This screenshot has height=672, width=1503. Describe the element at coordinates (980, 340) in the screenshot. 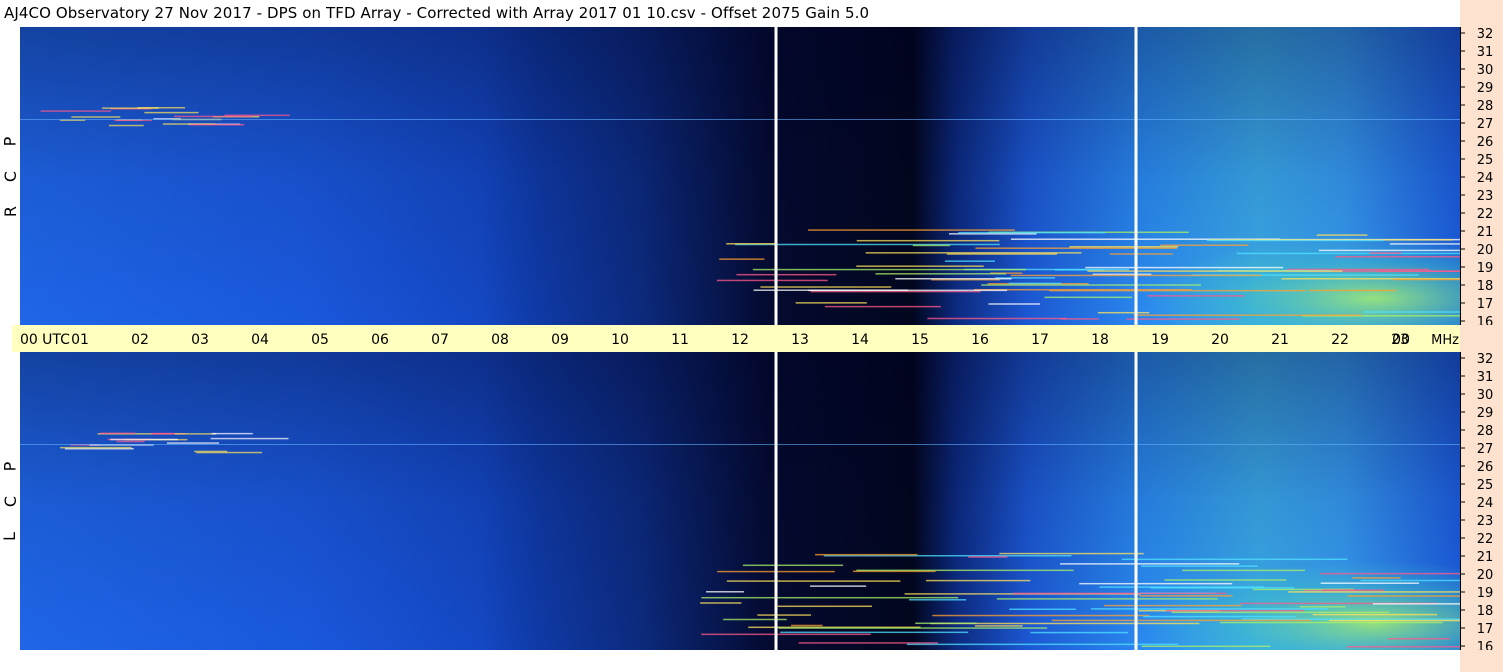

I see `utc-tick-label: 16` at that location.